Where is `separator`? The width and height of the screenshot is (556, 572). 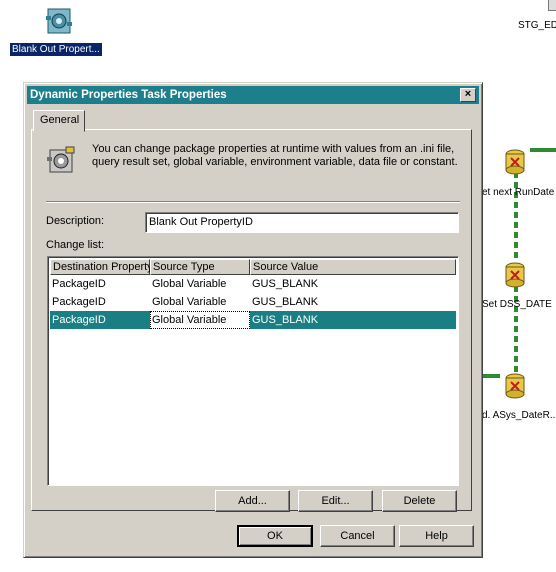 separator is located at coordinates (253, 202).